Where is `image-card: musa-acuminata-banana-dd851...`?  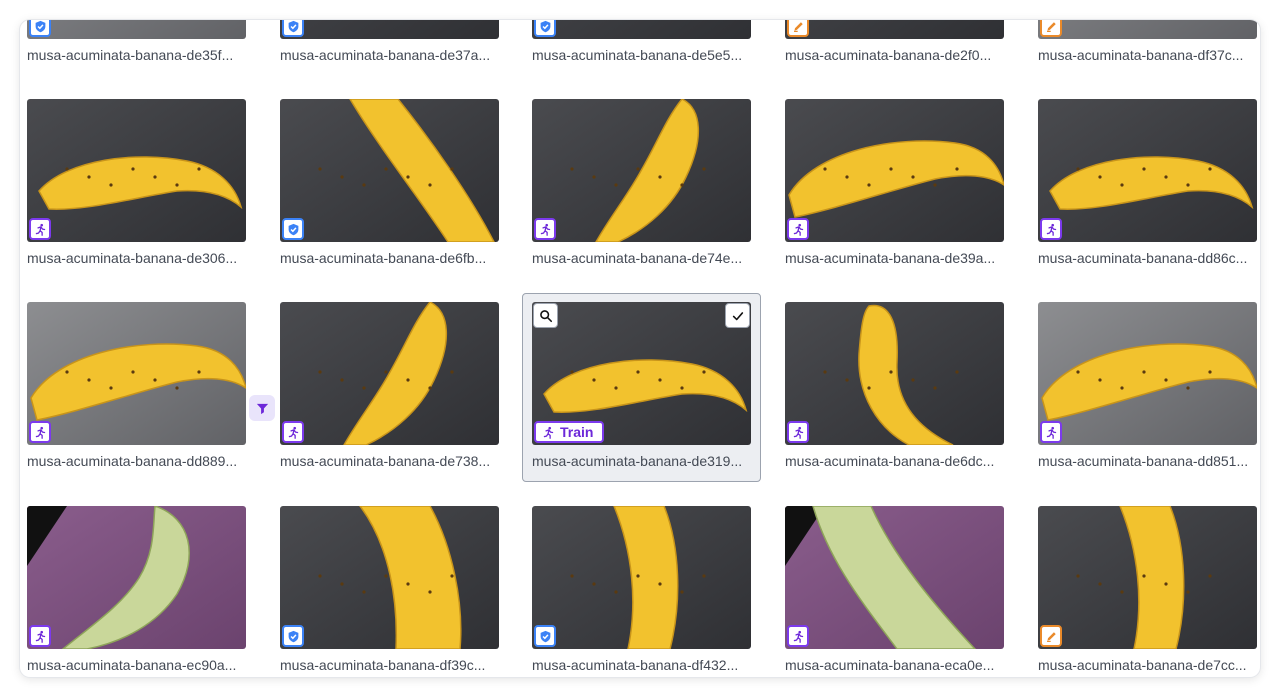
image-card: musa-acuminata-banana-dd851... is located at coordinates (1147, 385).